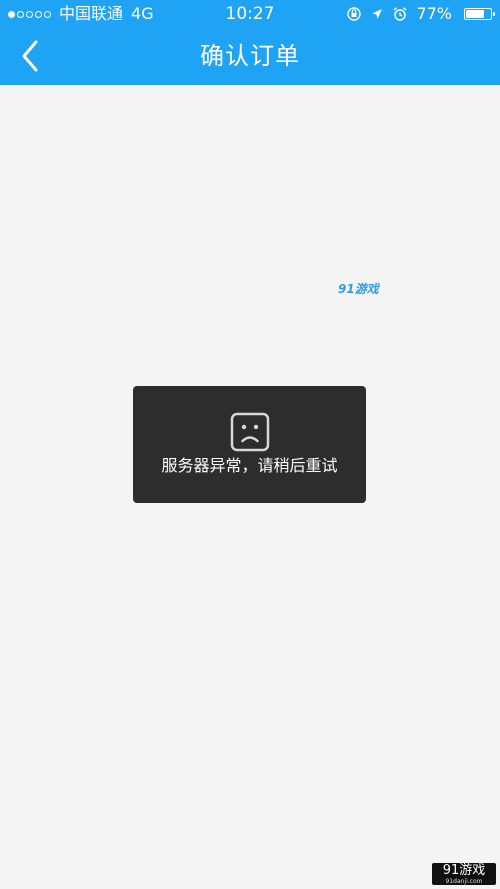 The width and height of the screenshot is (500, 889). I want to click on location-arrow-icon, so click(377, 14).